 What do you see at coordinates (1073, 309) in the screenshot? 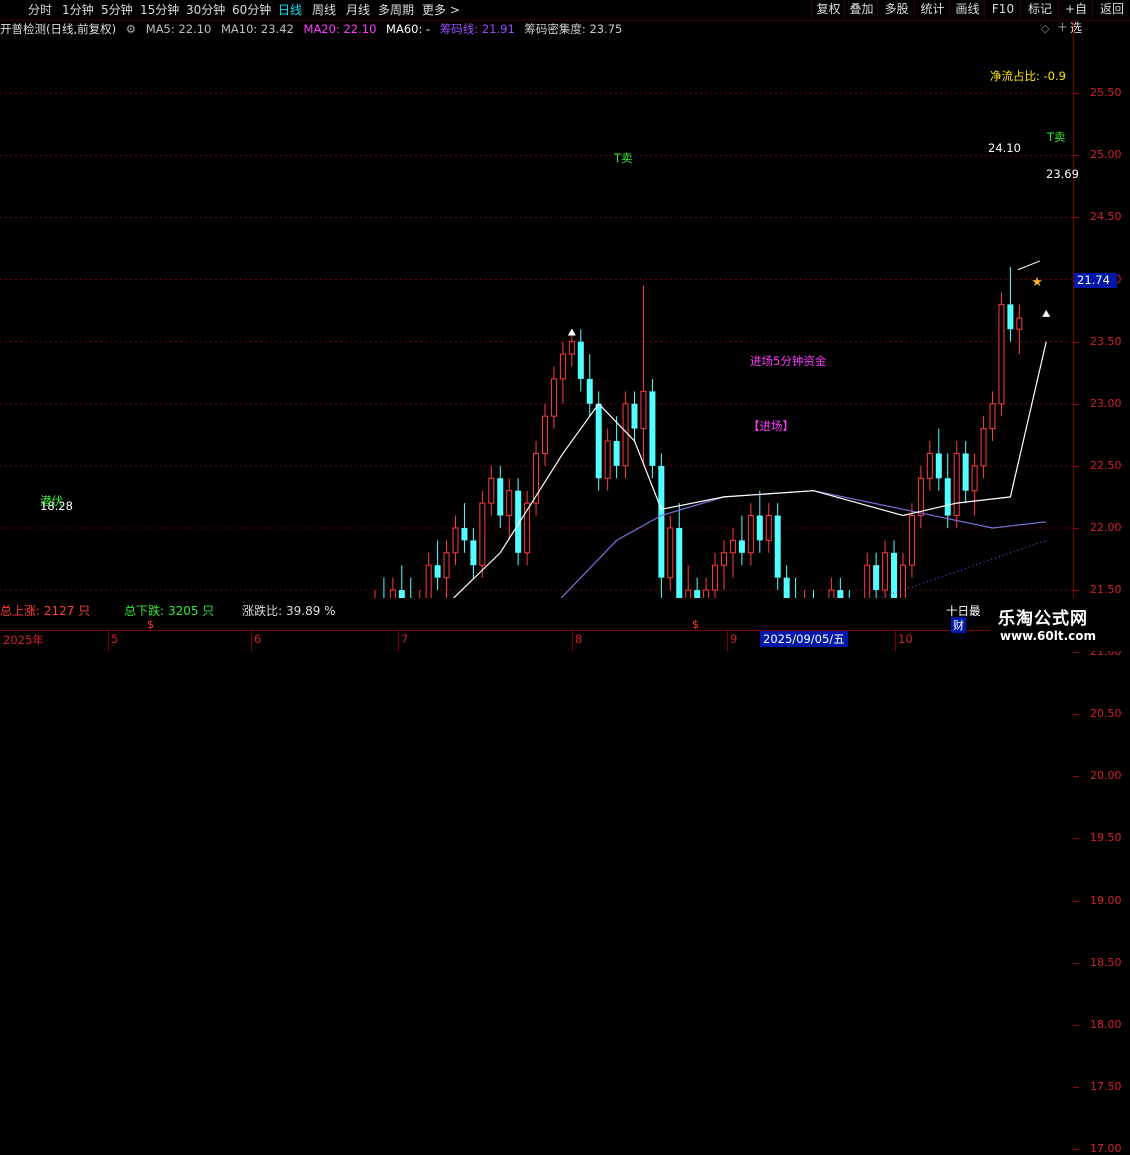
I see `price-axis-separator` at bounding box center [1073, 309].